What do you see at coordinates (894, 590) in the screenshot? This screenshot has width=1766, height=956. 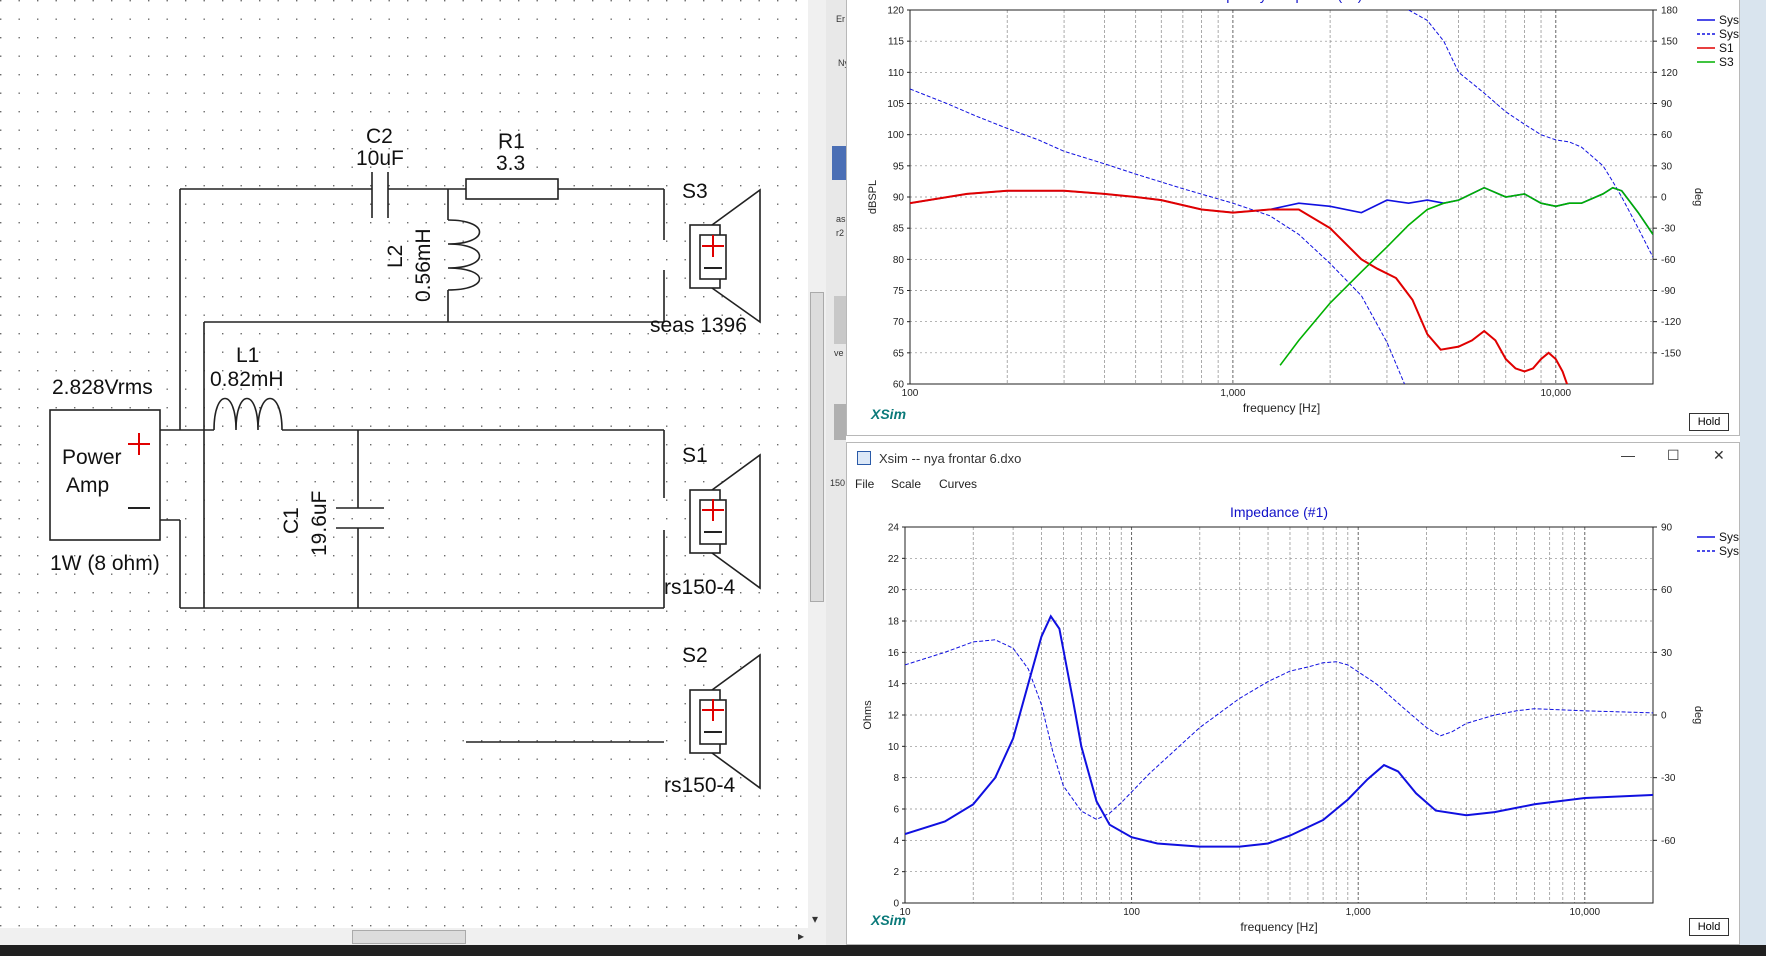 I see `c1-y-tick-label: 20` at bounding box center [894, 590].